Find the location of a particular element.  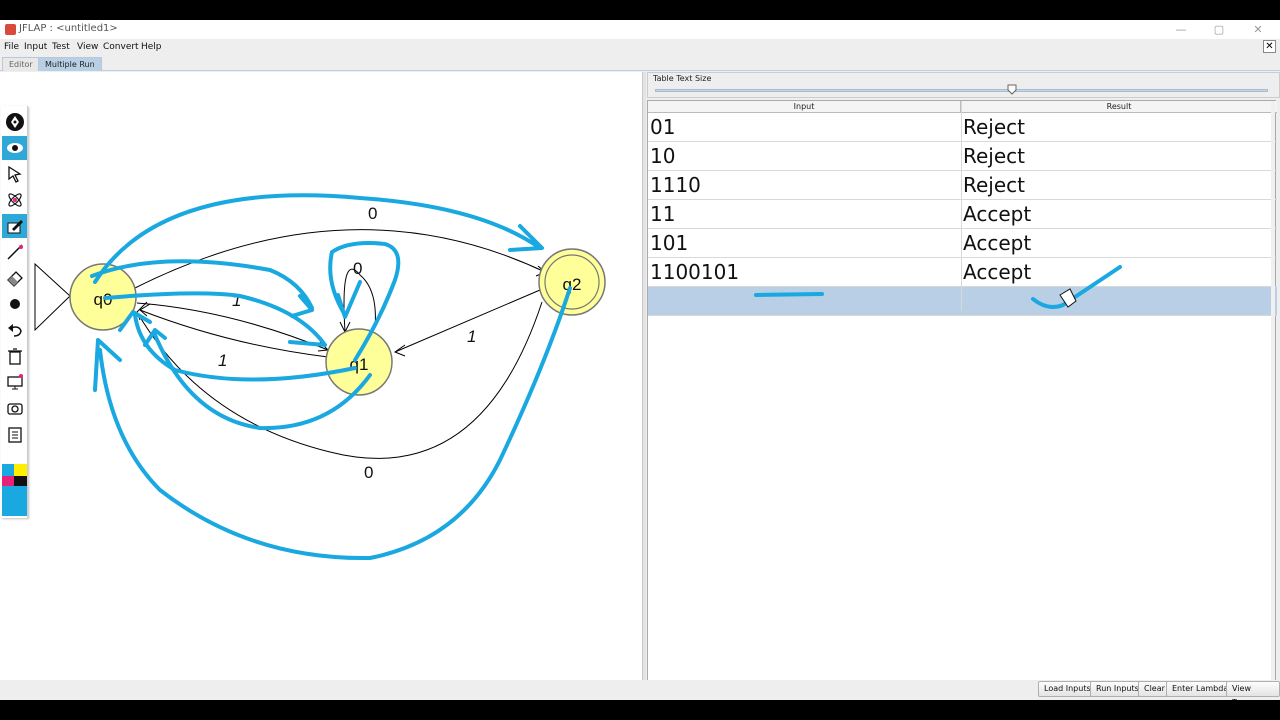

arrow-cursor-icon is located at coordinates (14, 174).